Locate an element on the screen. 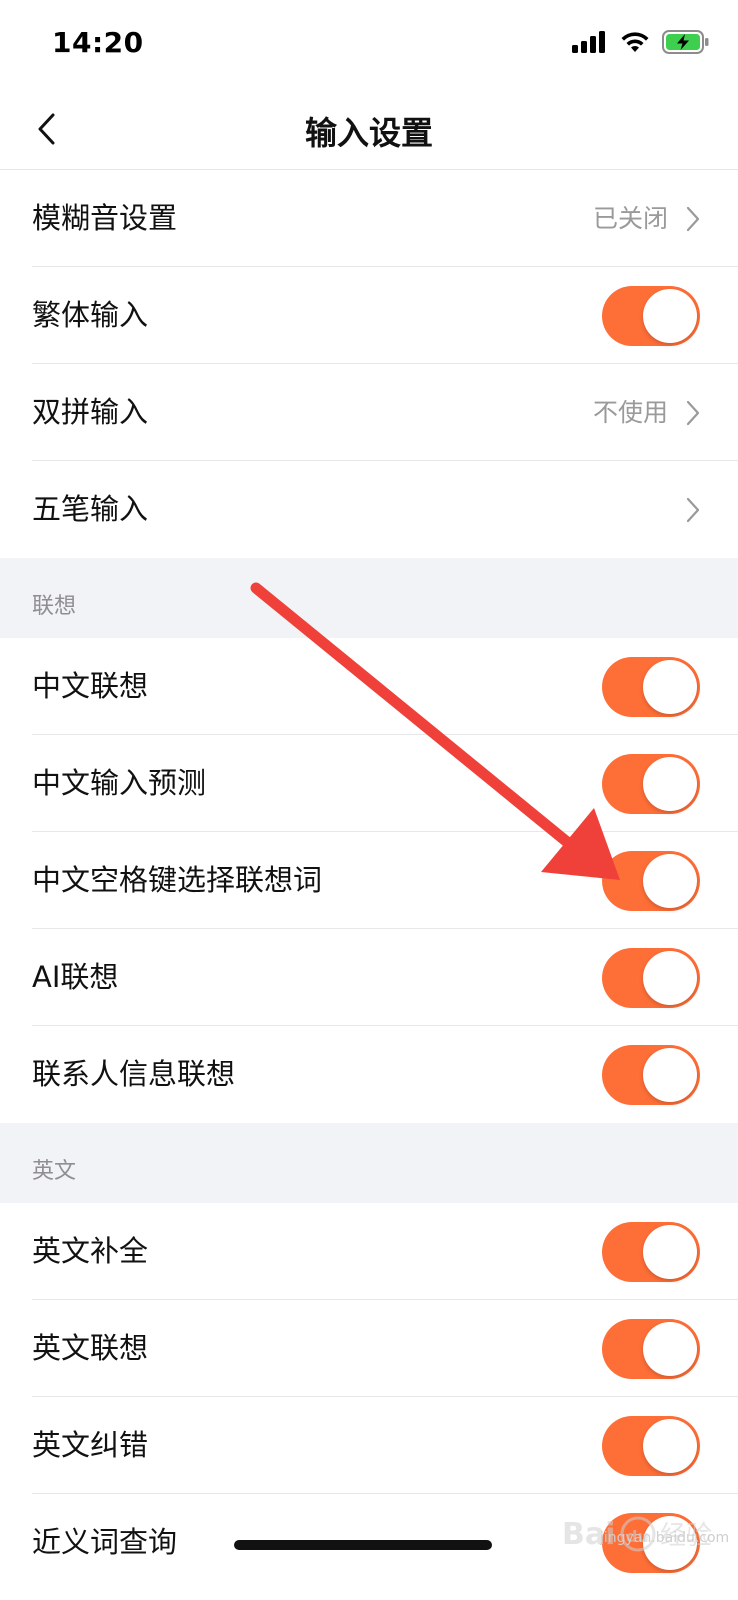 The image size is (738, 1600). setting-label: 中文输入预测 is located at coordinates (119, 783).